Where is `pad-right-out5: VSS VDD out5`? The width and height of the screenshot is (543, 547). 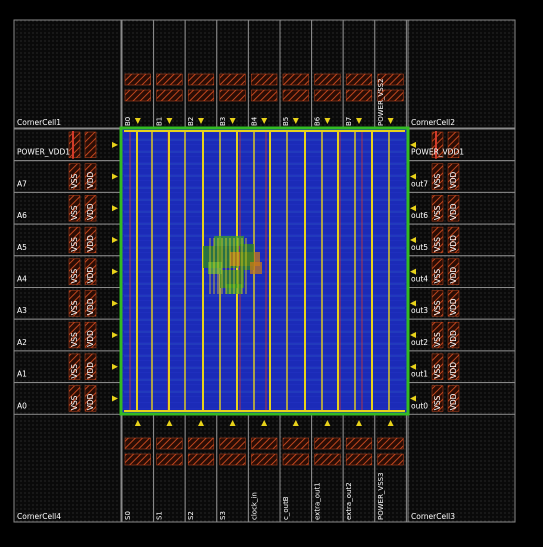
pad-right-out5: VSS VDD out5 is located at coordinates (461, 240).